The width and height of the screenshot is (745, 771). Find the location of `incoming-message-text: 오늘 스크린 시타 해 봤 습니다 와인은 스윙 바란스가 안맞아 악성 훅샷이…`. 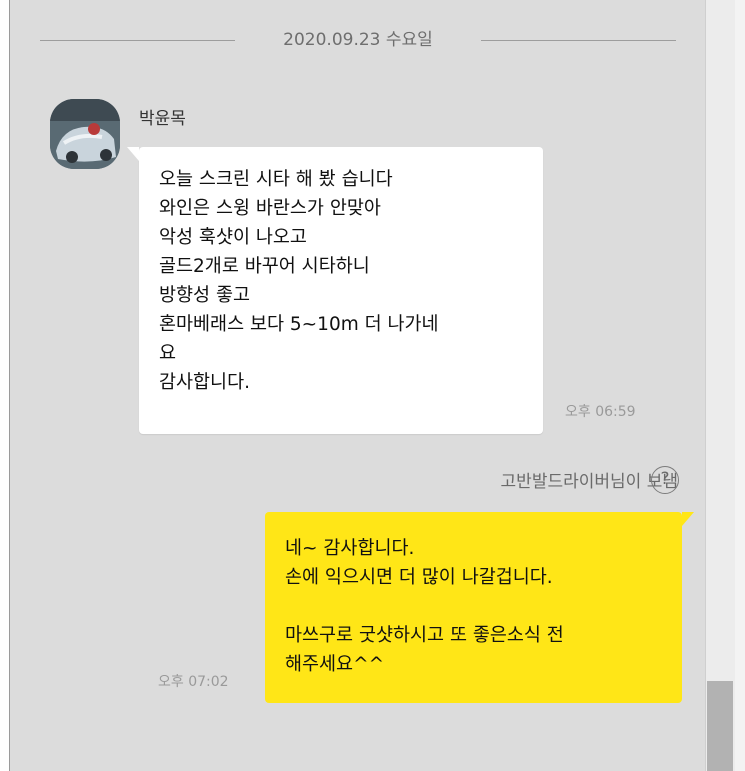

incoming-message-text: 오늘 스크린 시타 해 봤 습니다 와인은 스윙 바란스가 안맞아 악성 훅샷이… is located at coordinates (299, 281).